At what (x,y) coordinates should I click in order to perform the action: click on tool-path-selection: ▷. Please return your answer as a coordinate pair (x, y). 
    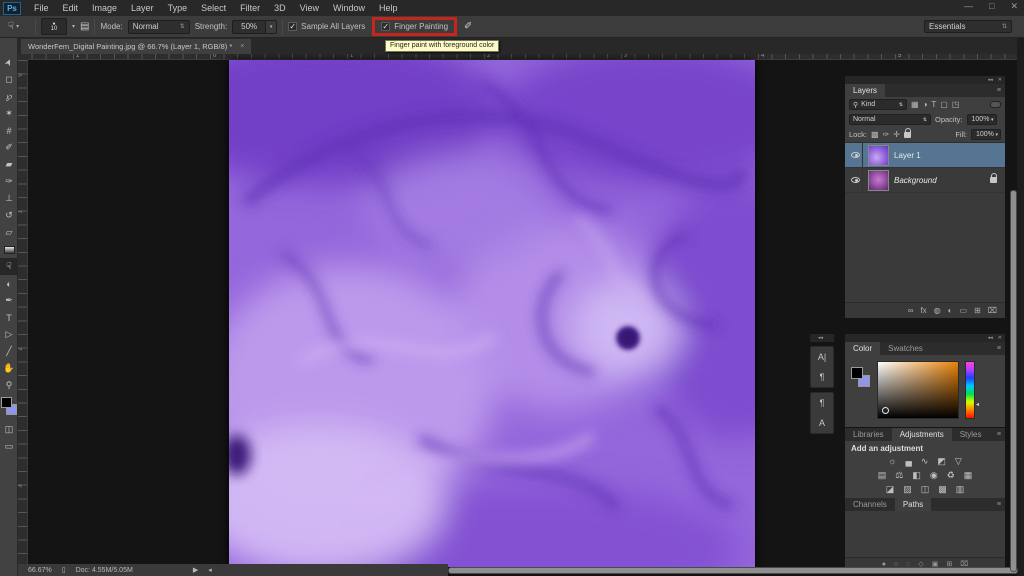
    Looking at the image, I should click on (9, 334).